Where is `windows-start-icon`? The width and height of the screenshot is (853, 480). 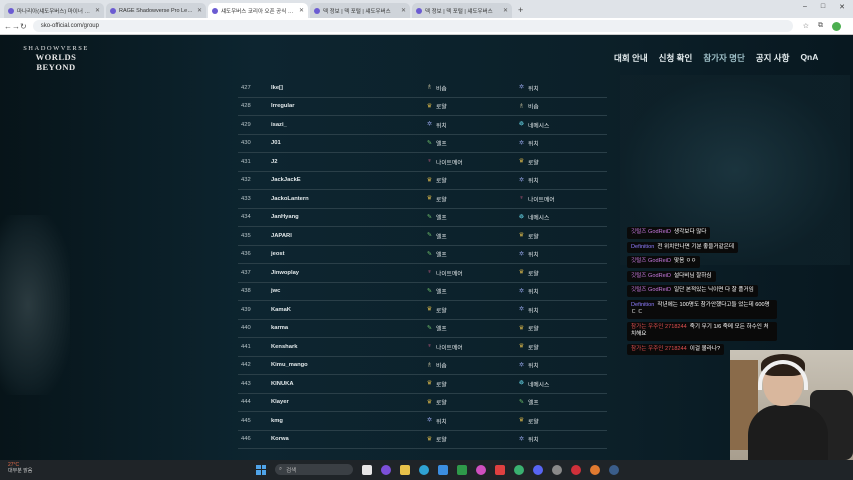
windows-start-icon is located at coordinates (261, 469).